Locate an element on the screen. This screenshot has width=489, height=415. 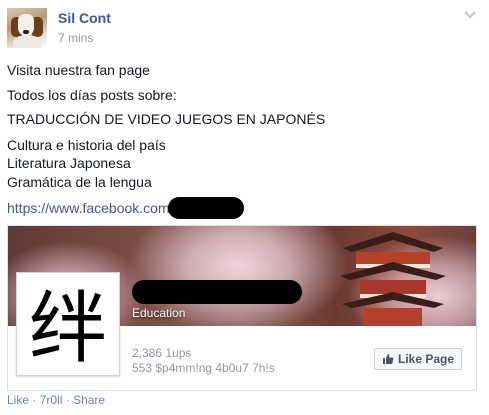
post-text-line: TRADUCCIÓN DE VIDEO JUEGOS EN JAPONÉS is located at coordinates (166, 119).